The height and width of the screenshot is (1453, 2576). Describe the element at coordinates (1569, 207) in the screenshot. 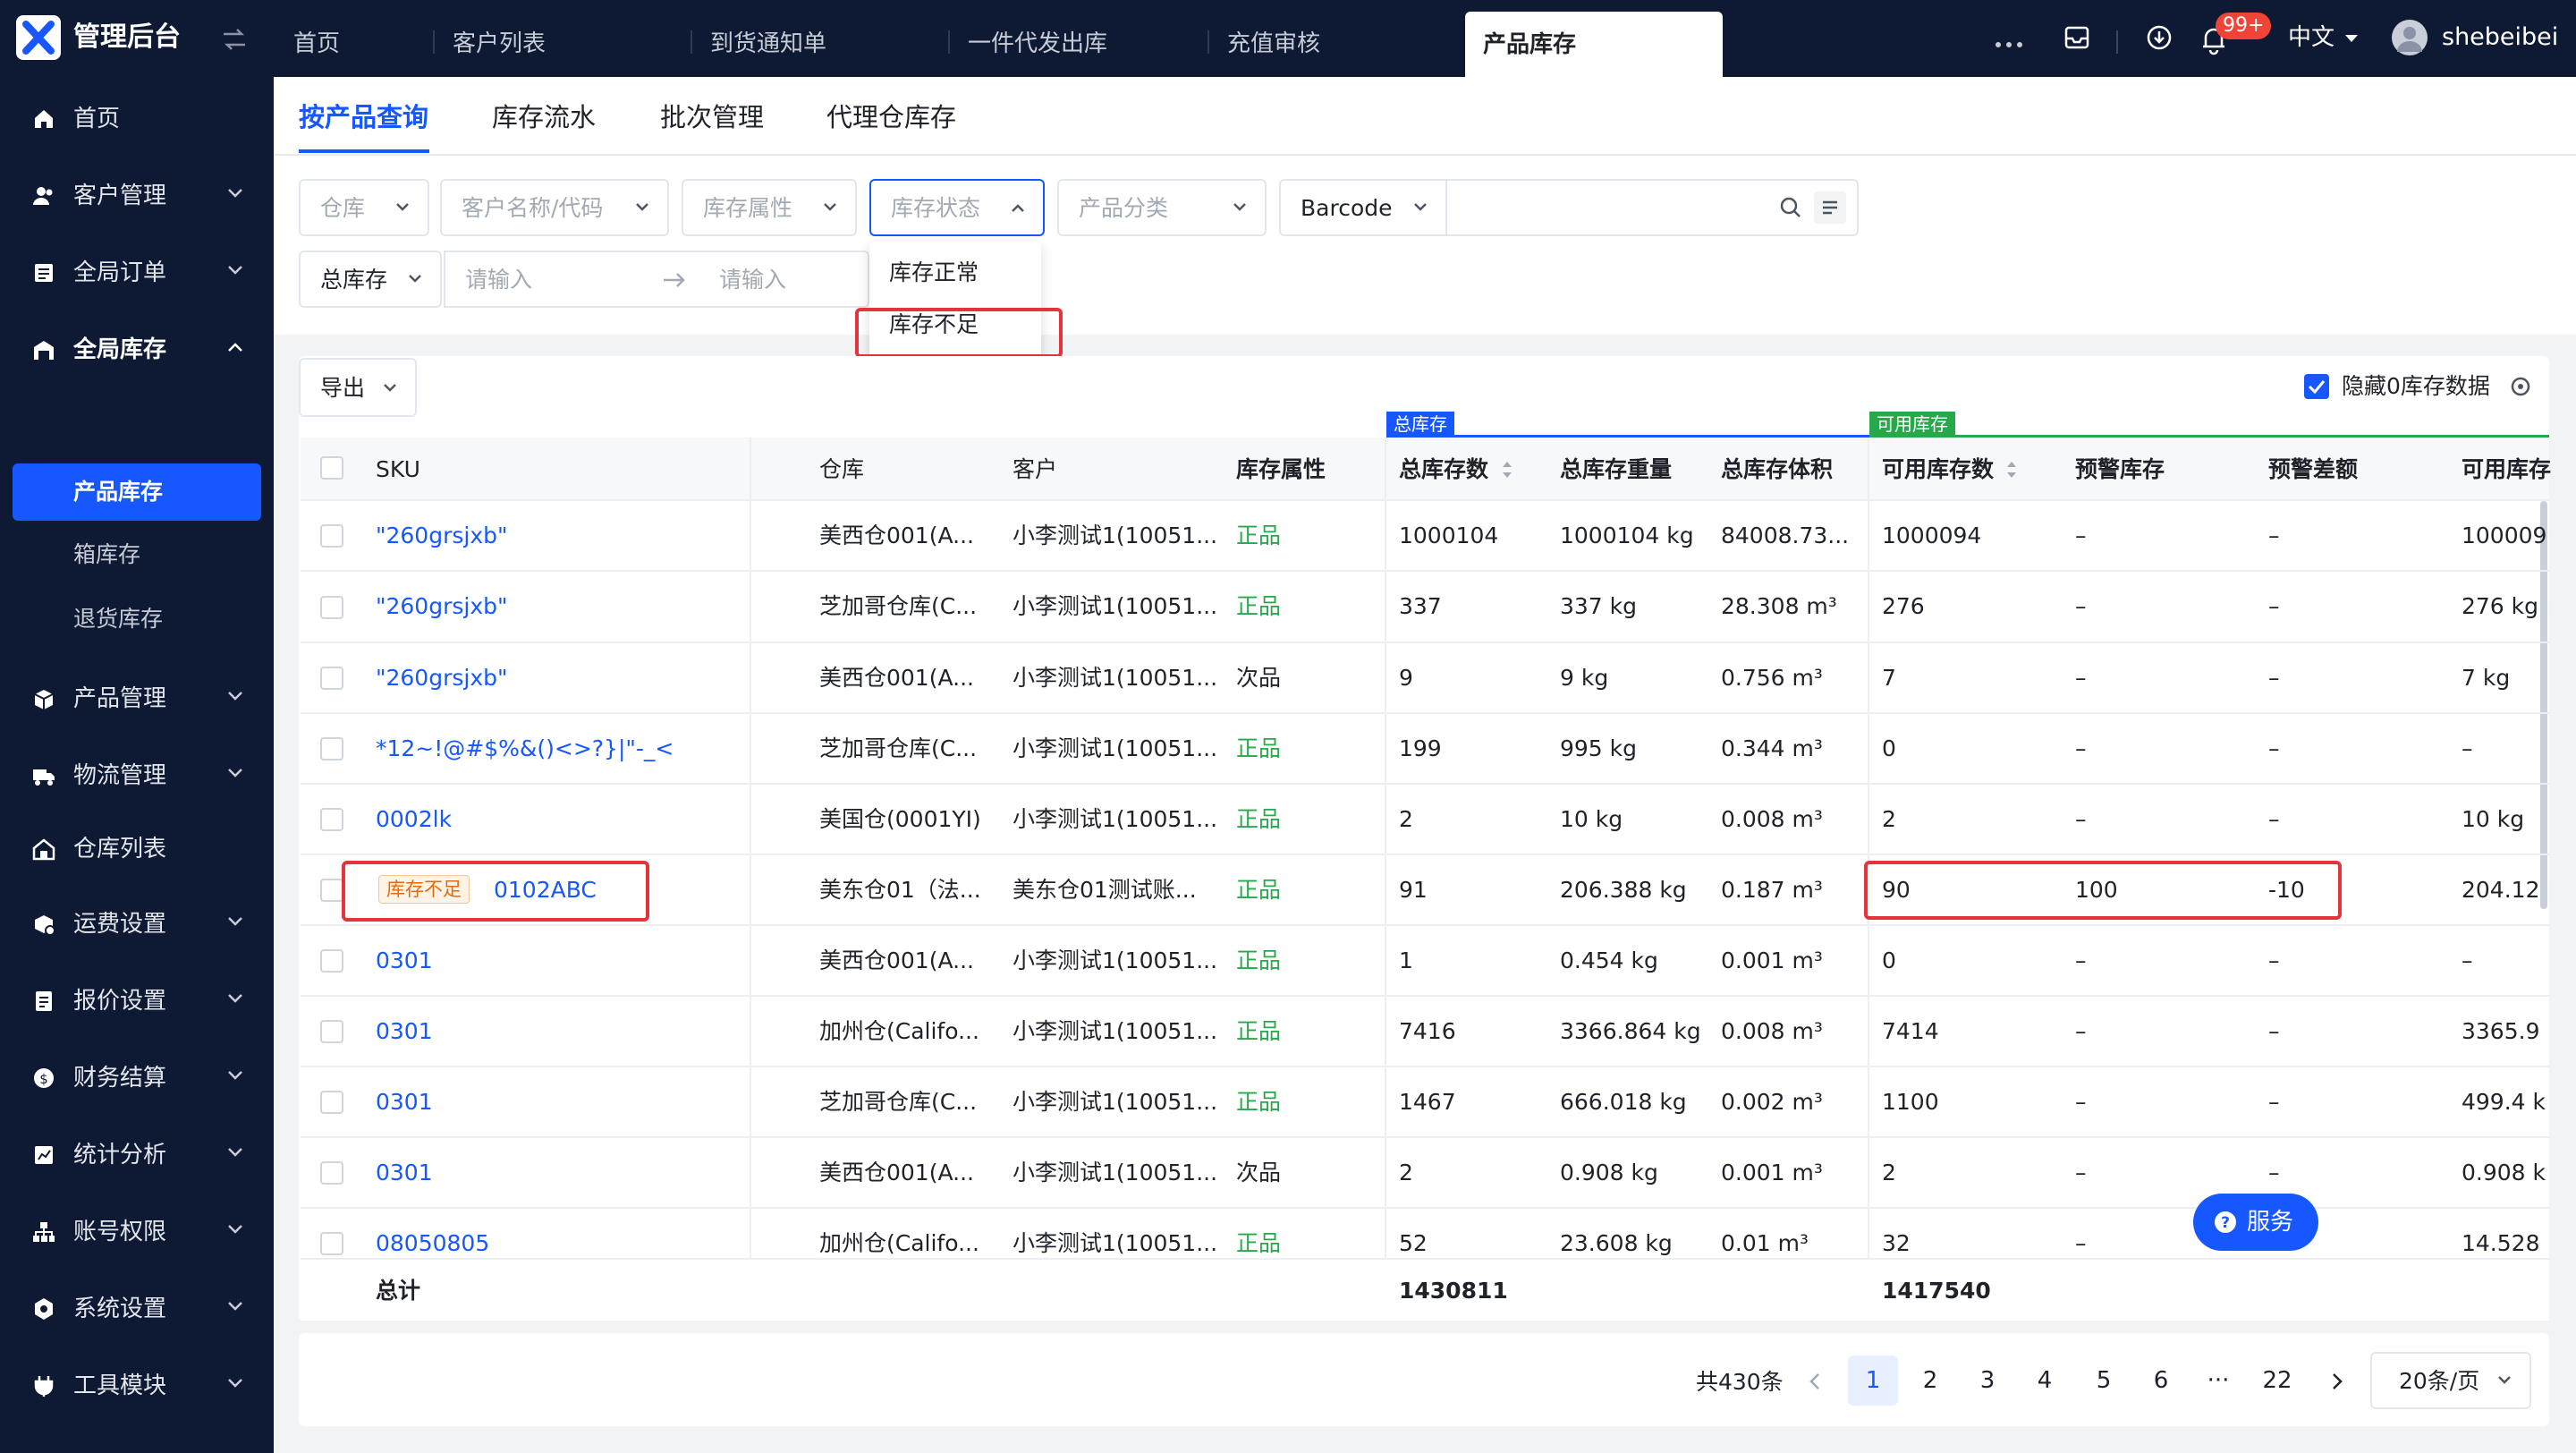

I see `barcode-search: Barcode` at that location.